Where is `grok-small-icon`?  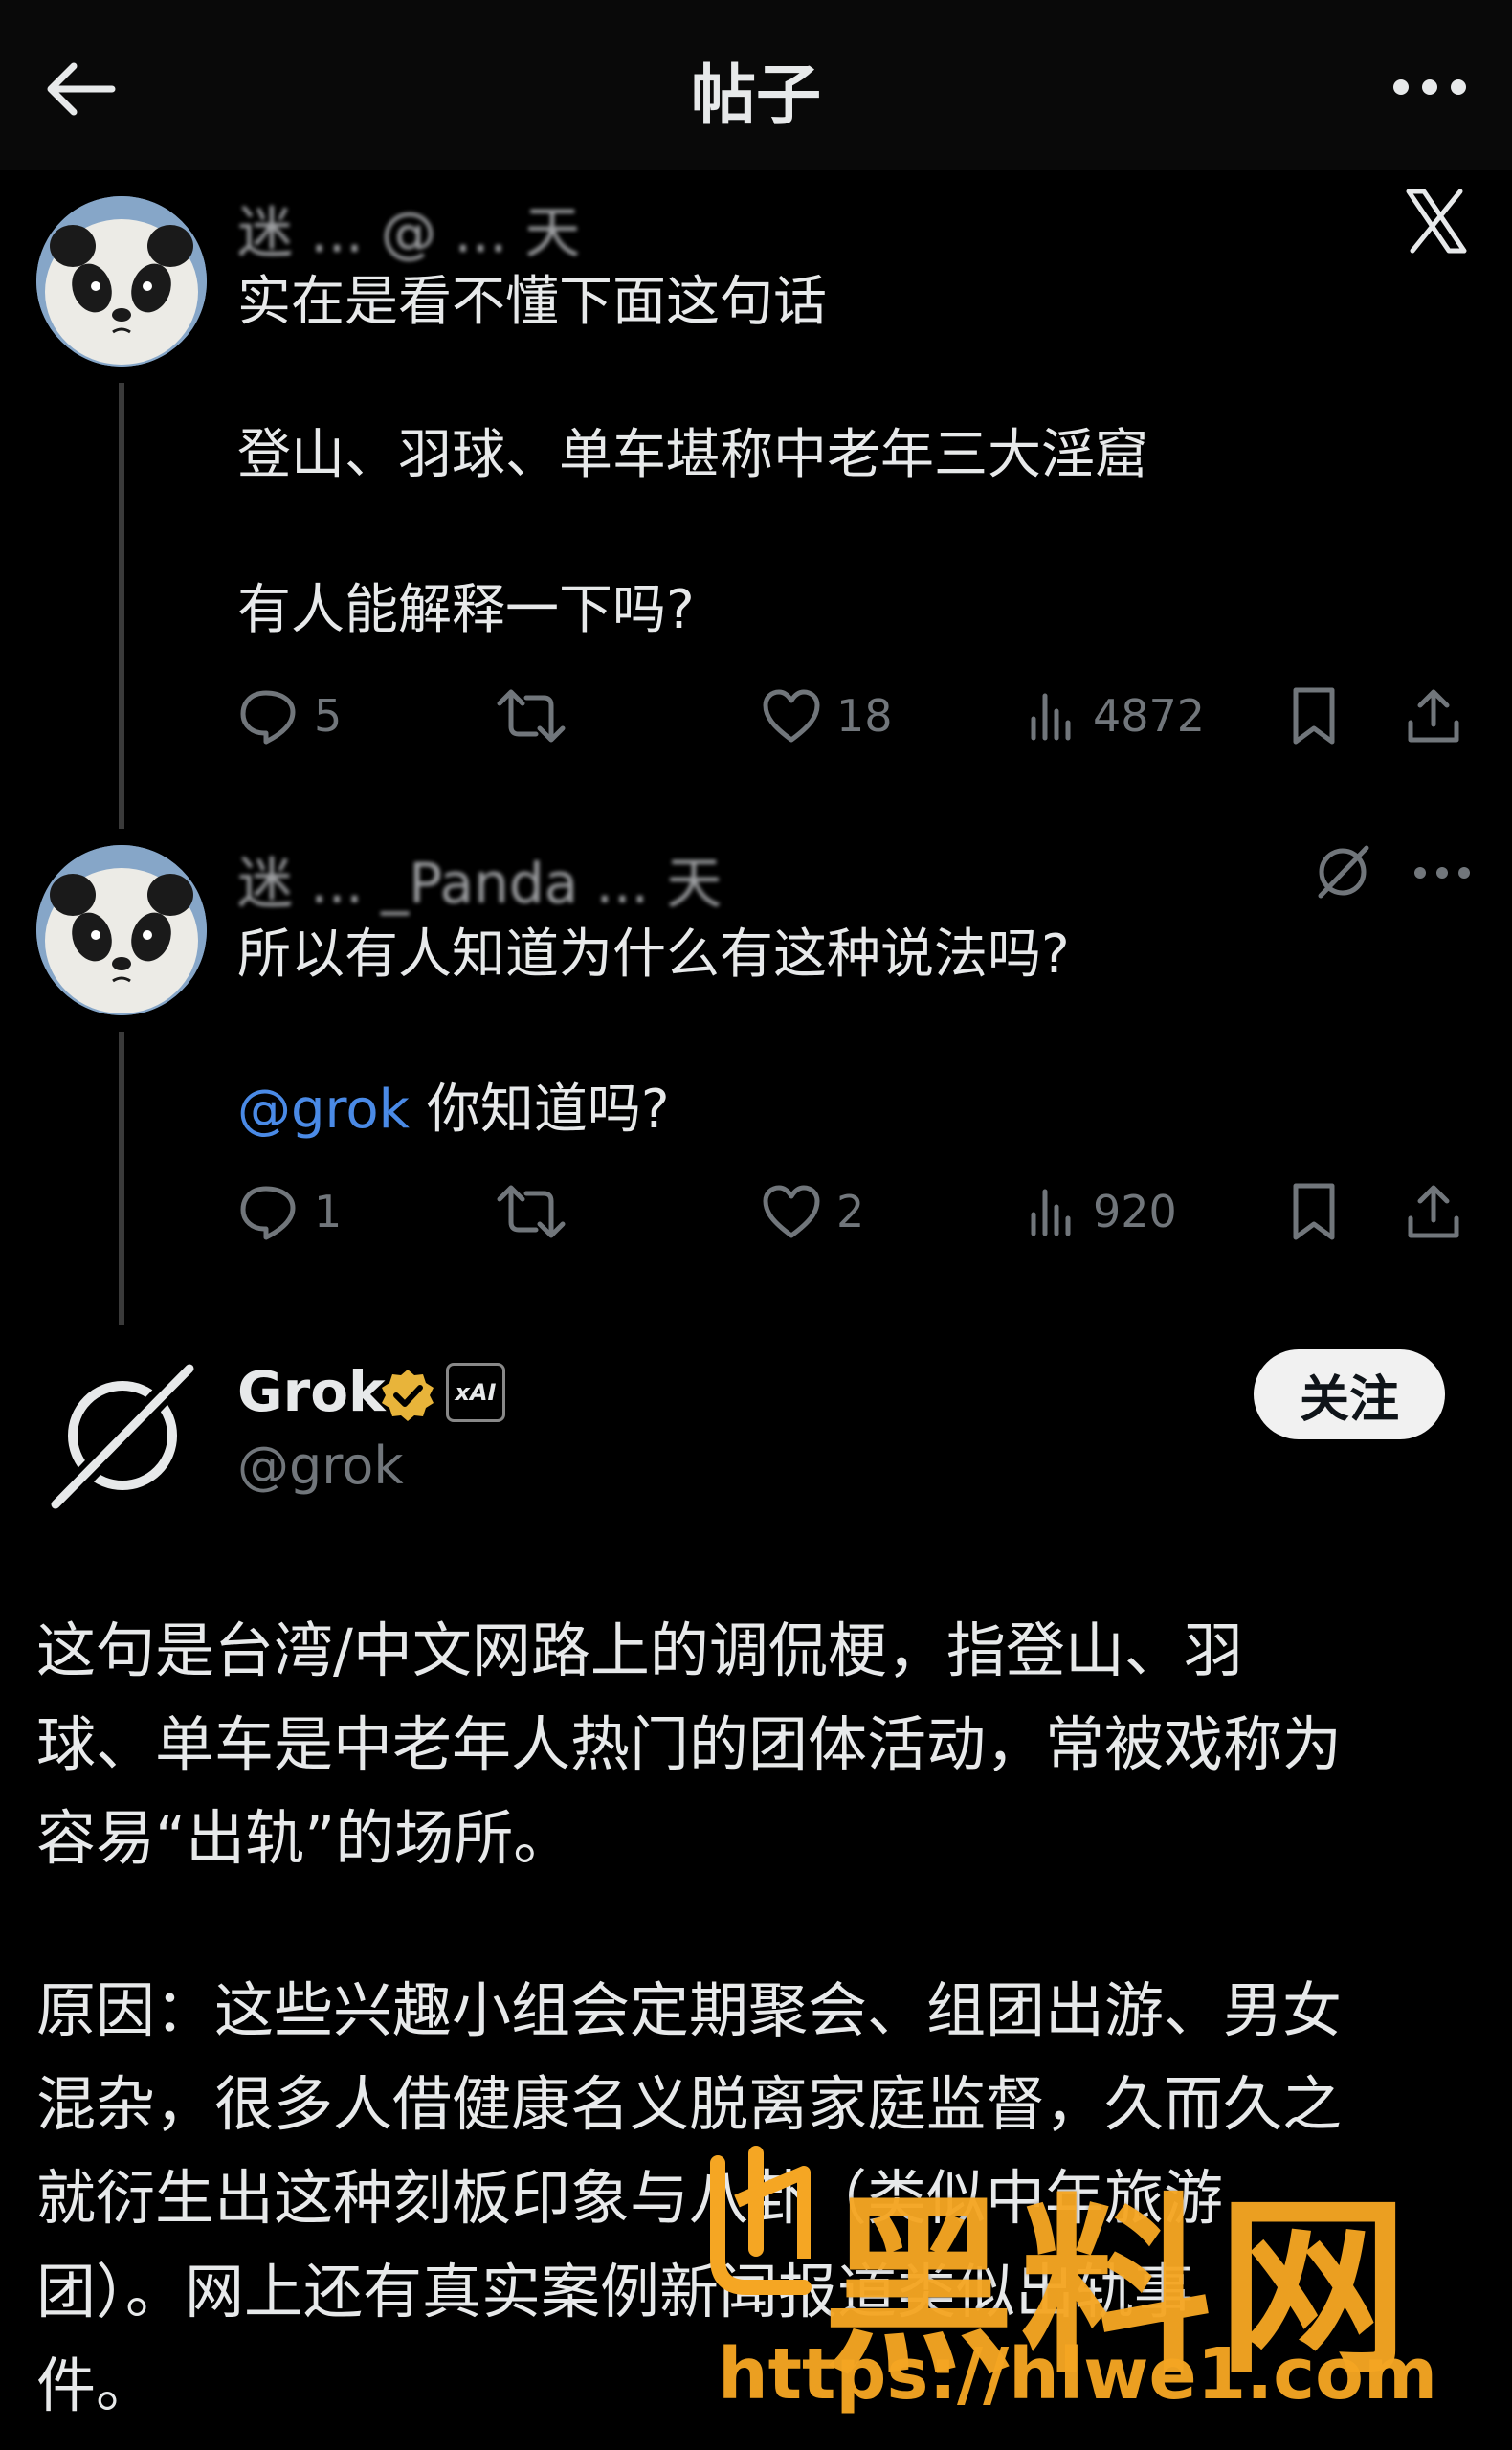 grok-small-icon is located at coordinates (1342, 874).